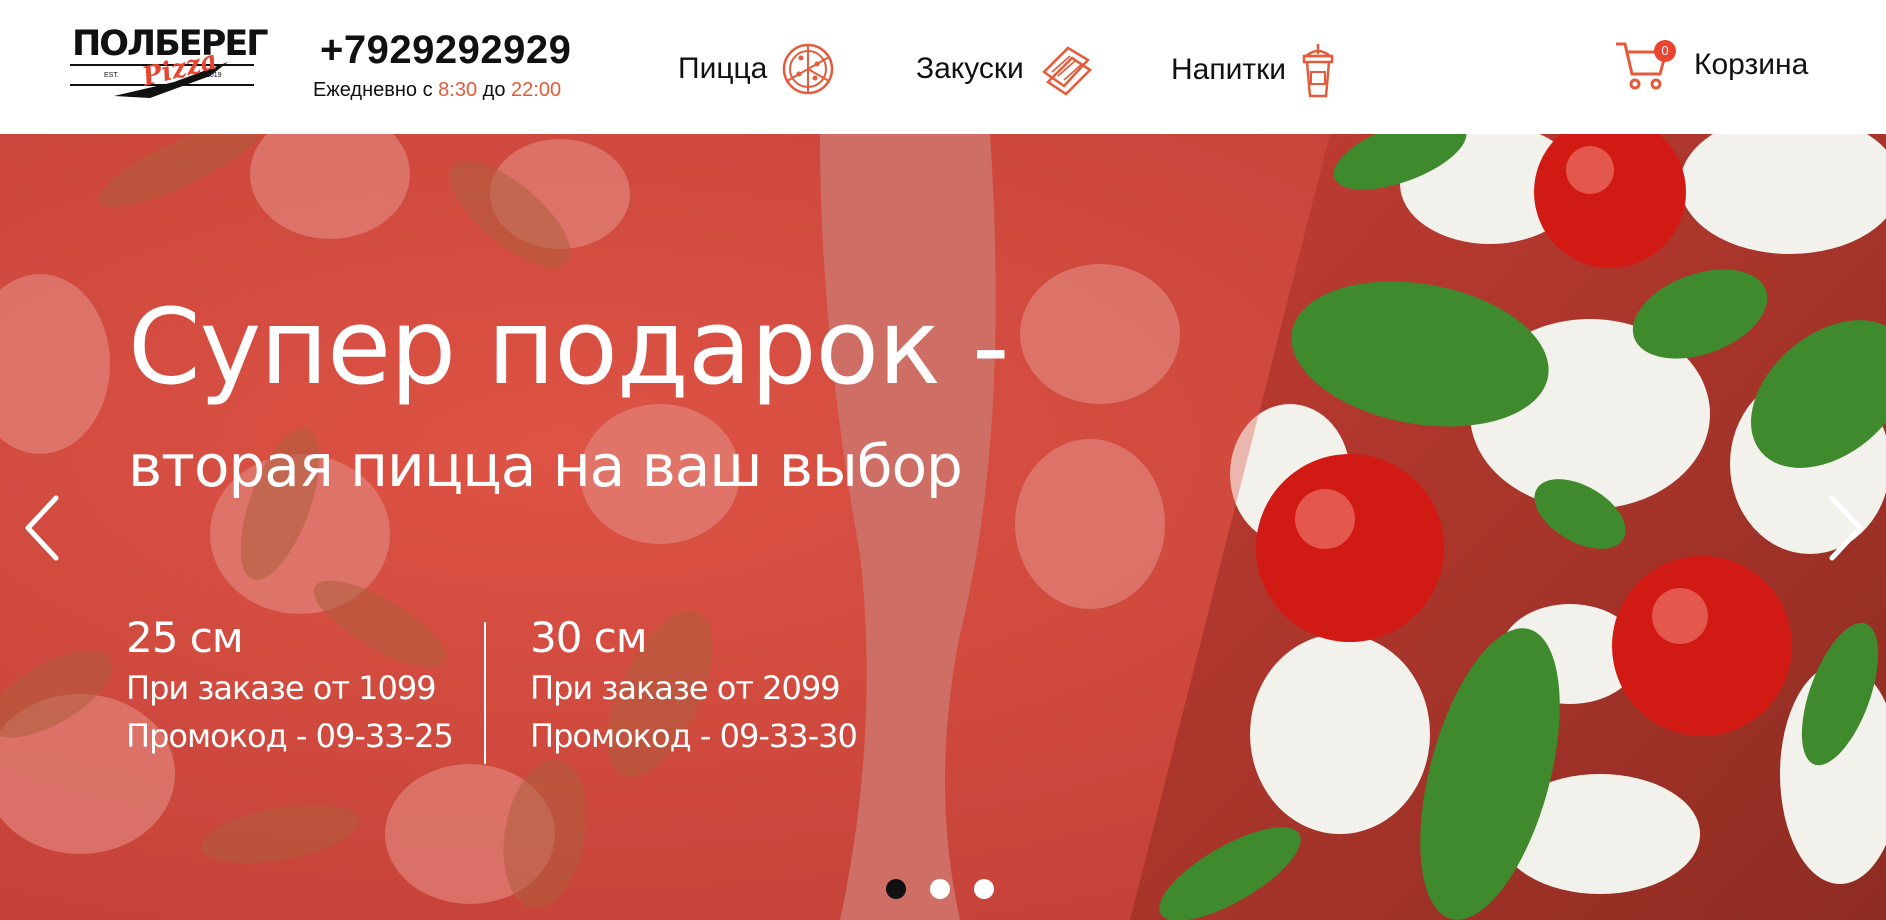  I want to click on nav-item-pizza: Пицца, so click(756, 69).